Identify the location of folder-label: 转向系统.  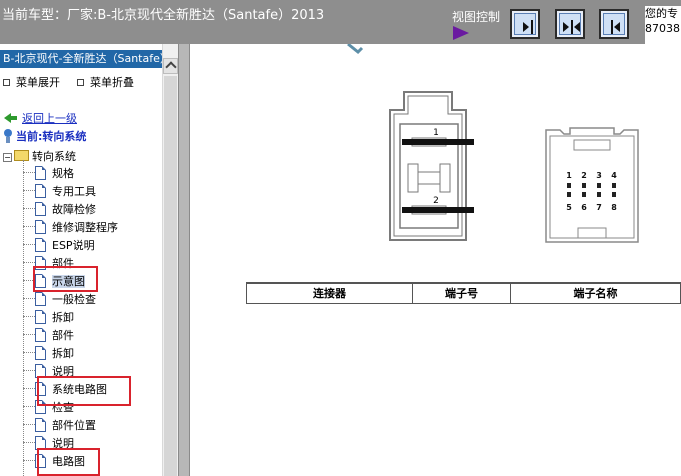
(54, 156).